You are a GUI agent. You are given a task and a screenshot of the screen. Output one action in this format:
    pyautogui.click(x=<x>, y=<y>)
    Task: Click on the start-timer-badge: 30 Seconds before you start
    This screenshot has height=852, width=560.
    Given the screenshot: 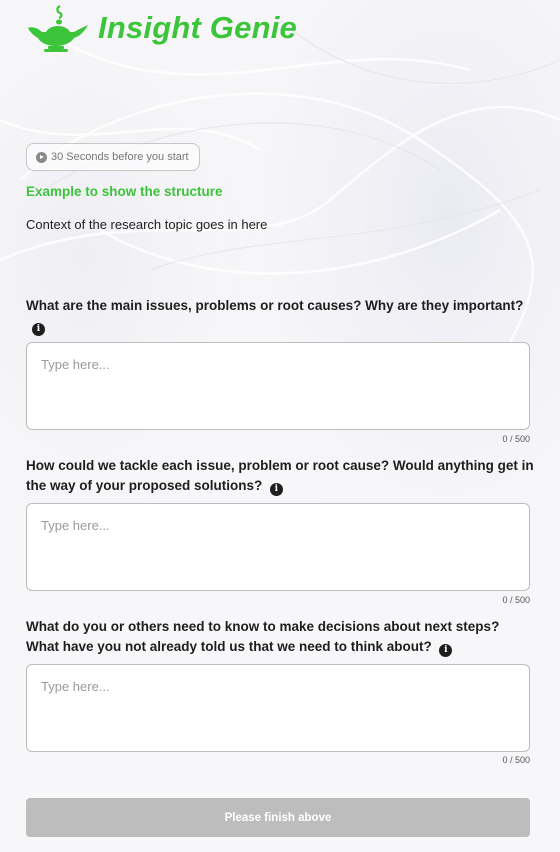 What is the action you would take?
    pyautogui.click(x=113, y=157)
    